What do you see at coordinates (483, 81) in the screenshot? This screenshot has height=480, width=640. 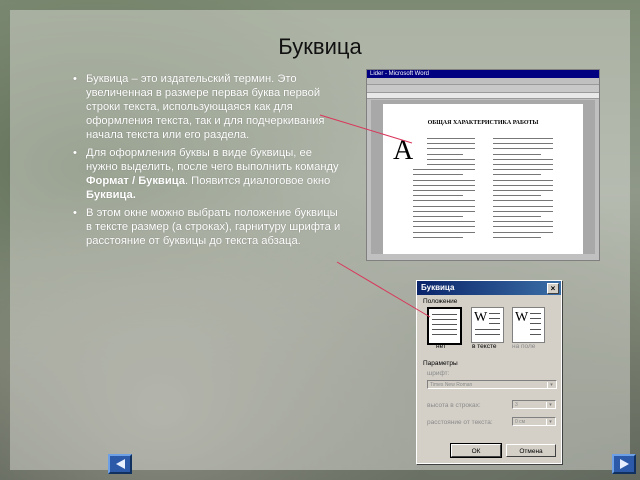 I see `word-menubar` at bounding box center [483, 81].